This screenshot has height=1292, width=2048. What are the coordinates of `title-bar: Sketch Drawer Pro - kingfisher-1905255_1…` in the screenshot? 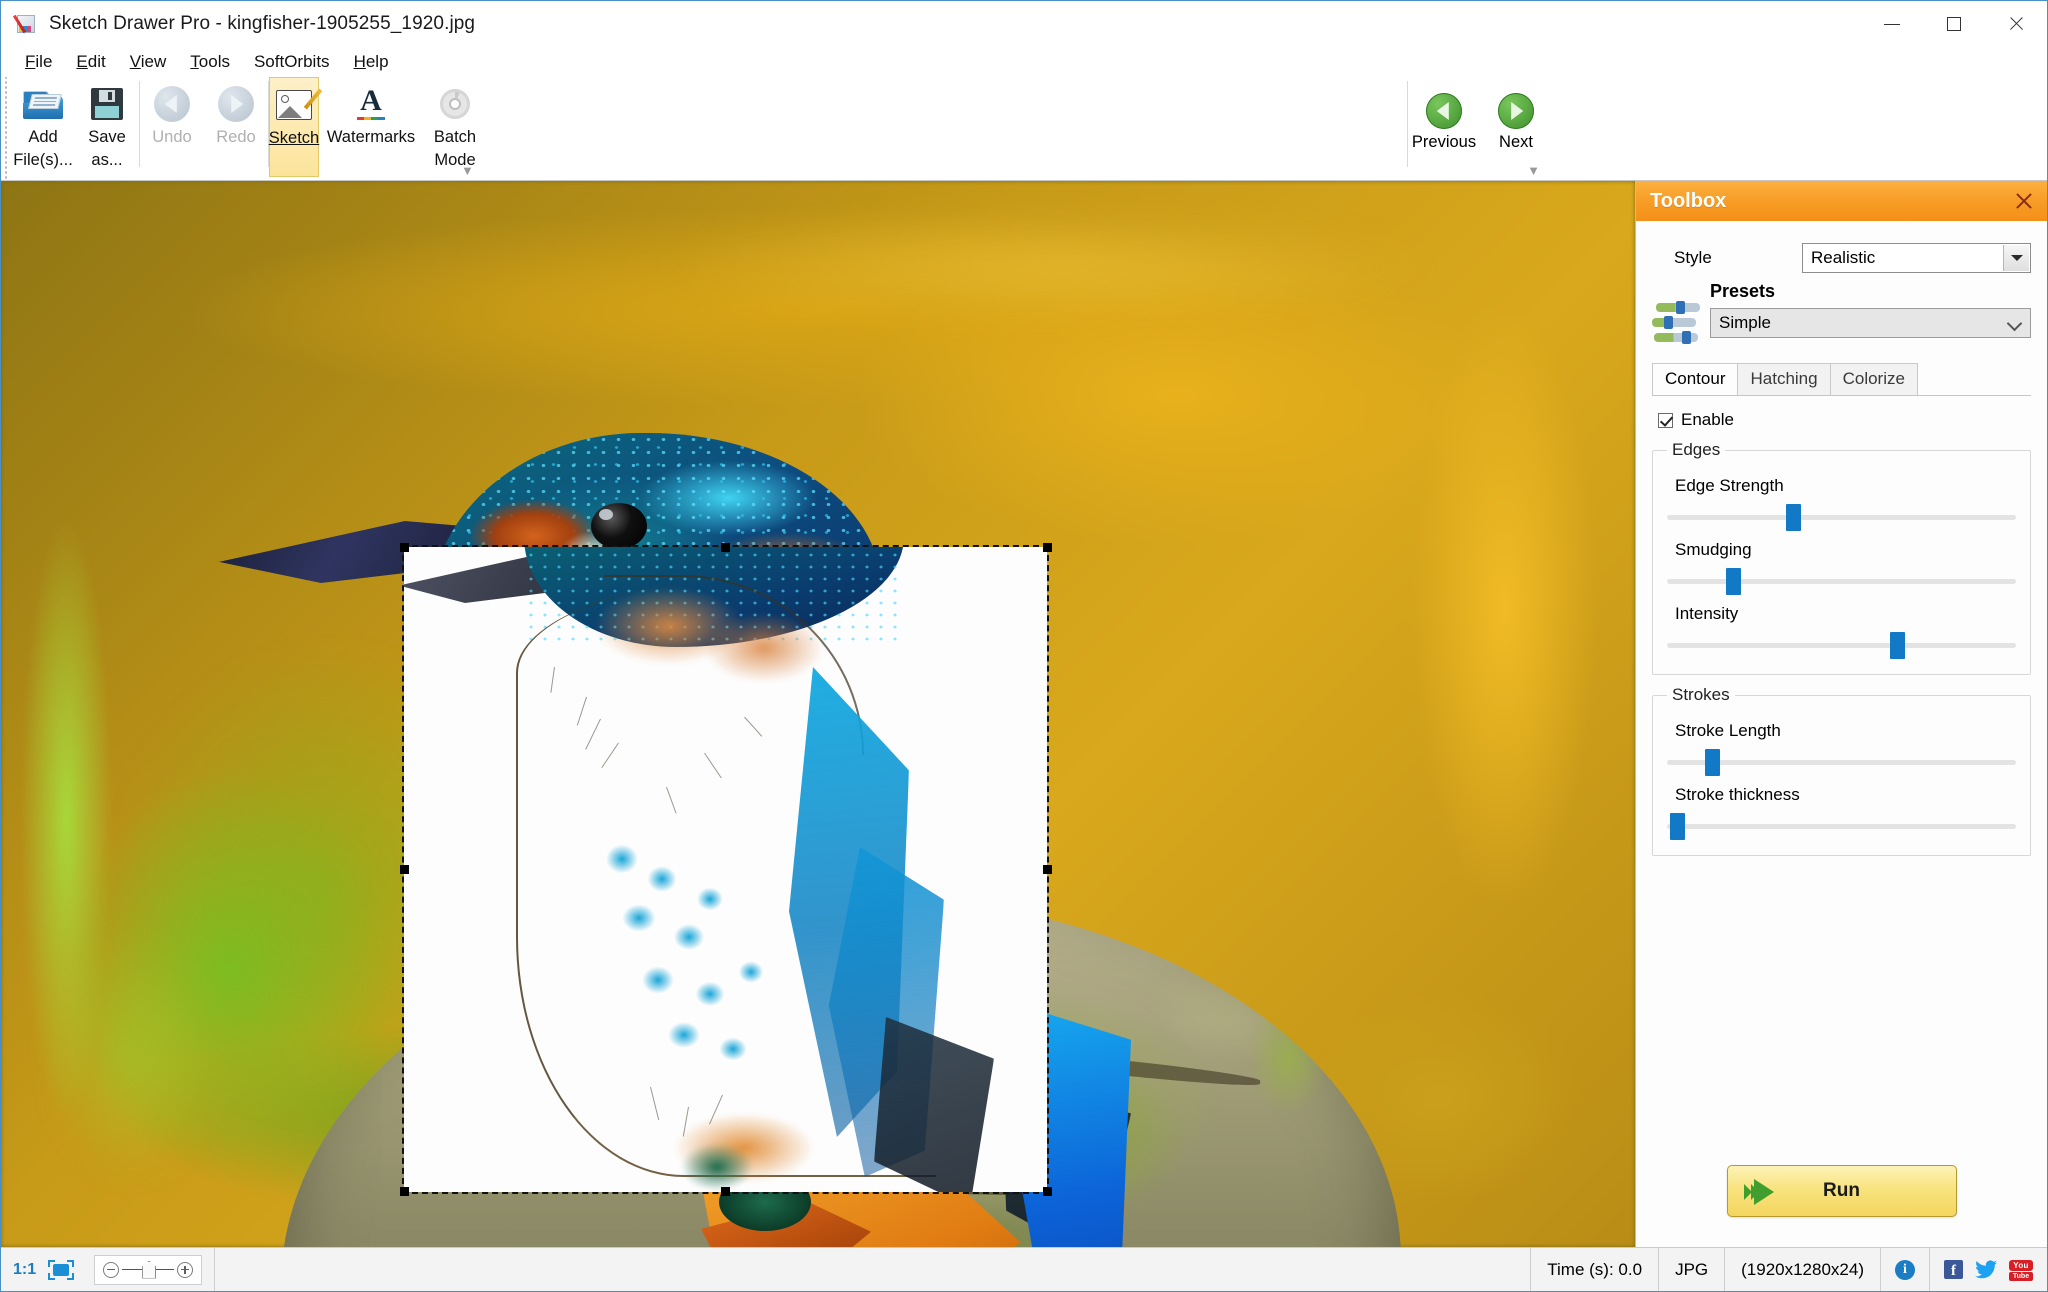 It's located at (1024, 24).